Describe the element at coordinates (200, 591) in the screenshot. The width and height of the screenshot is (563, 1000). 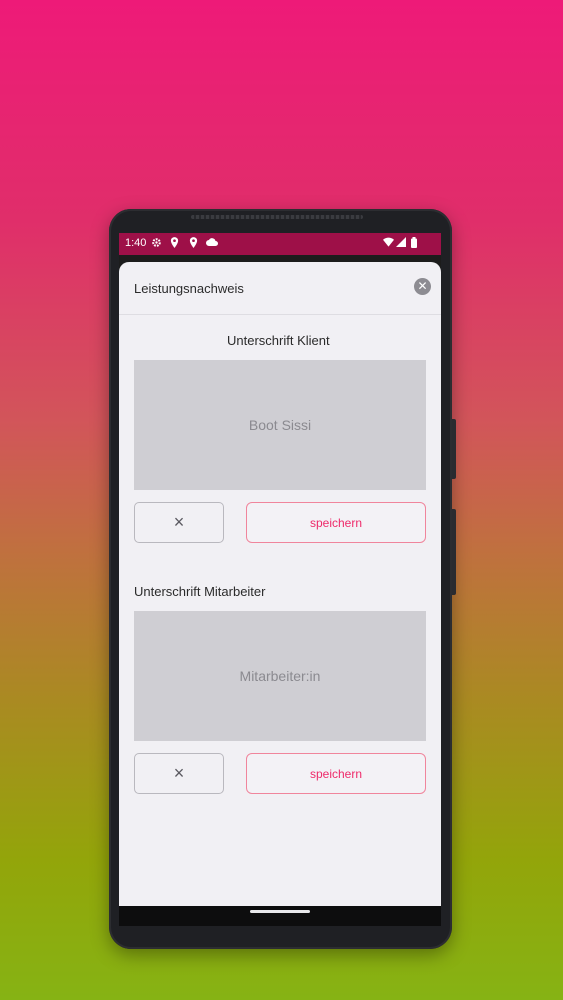
I see `employee-signature-label: Unterschrift Mitarbeiter` at that location.